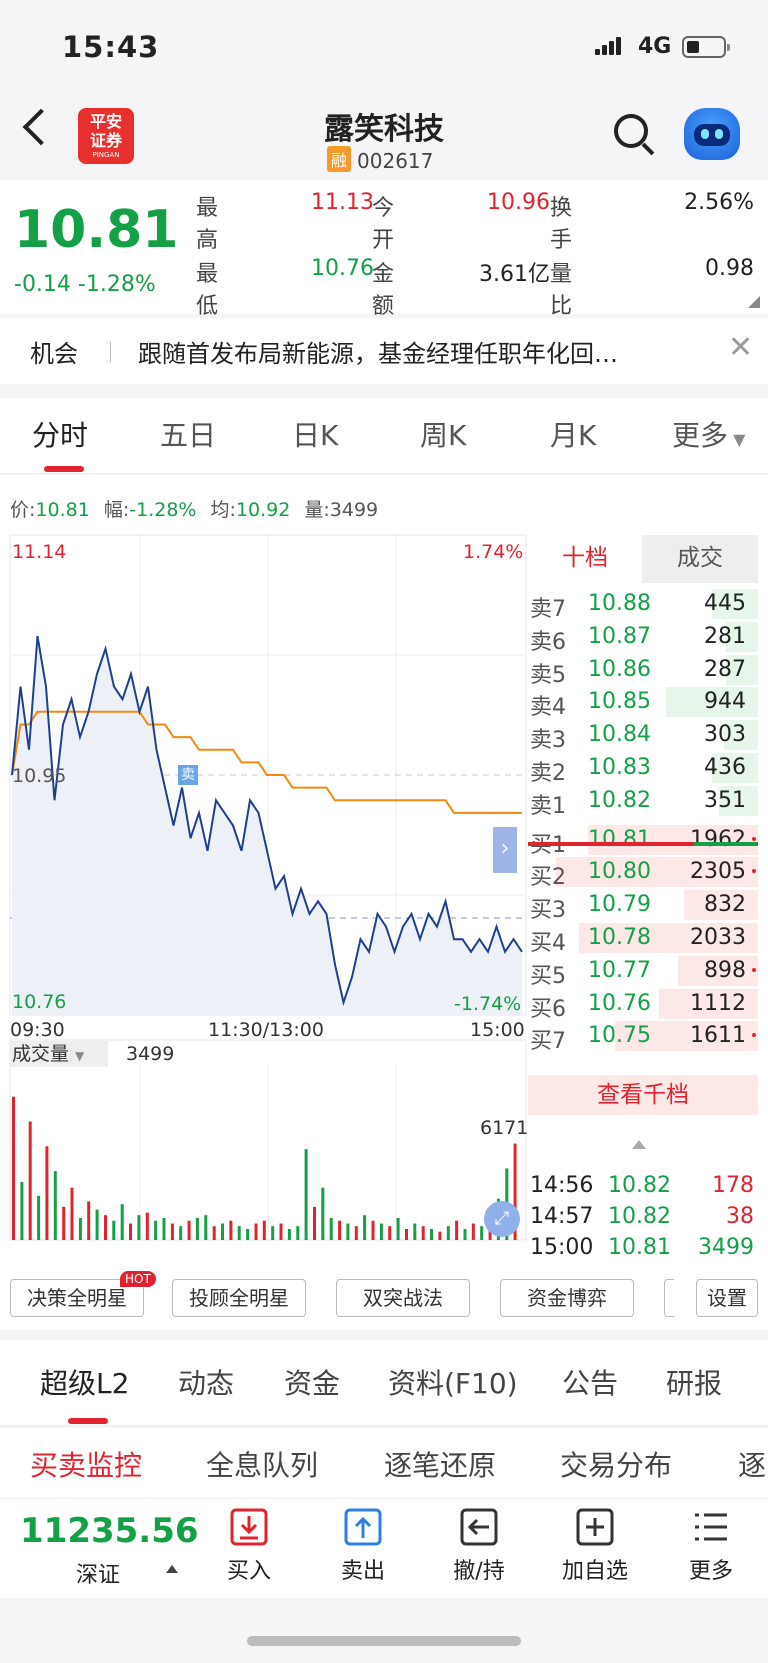  Describe the element at coordinates (548, 1042) in the screenshot. I see `level-label: 买7` at that location.